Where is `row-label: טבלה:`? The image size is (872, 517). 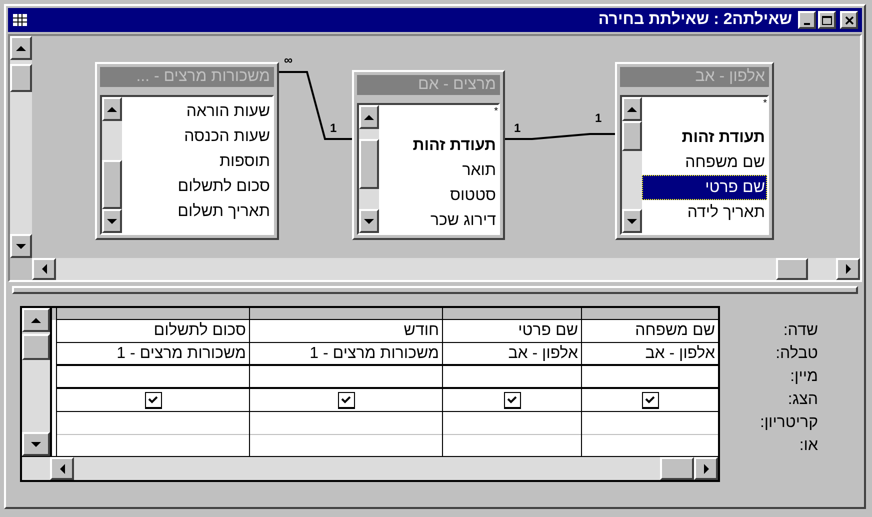 row-label: טבלה: is located at coordinates (796, 354).